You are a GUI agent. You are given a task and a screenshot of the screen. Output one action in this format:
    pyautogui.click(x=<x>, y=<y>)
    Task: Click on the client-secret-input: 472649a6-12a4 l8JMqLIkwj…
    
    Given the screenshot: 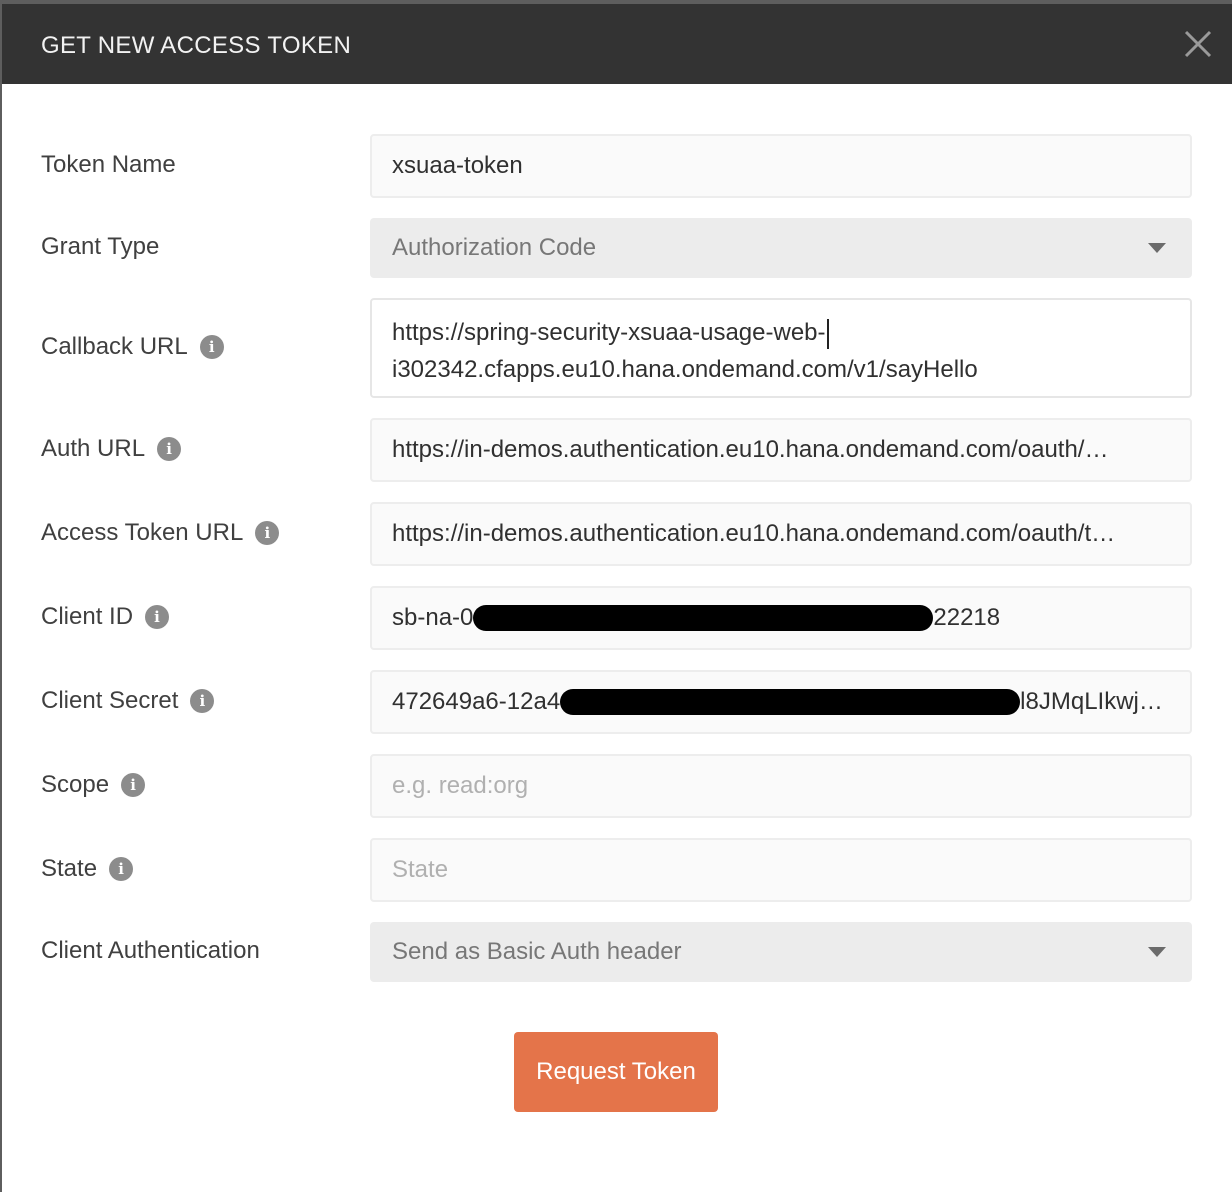 What is the action you would take?
    pyautogui.click(x=781, y=702)
    